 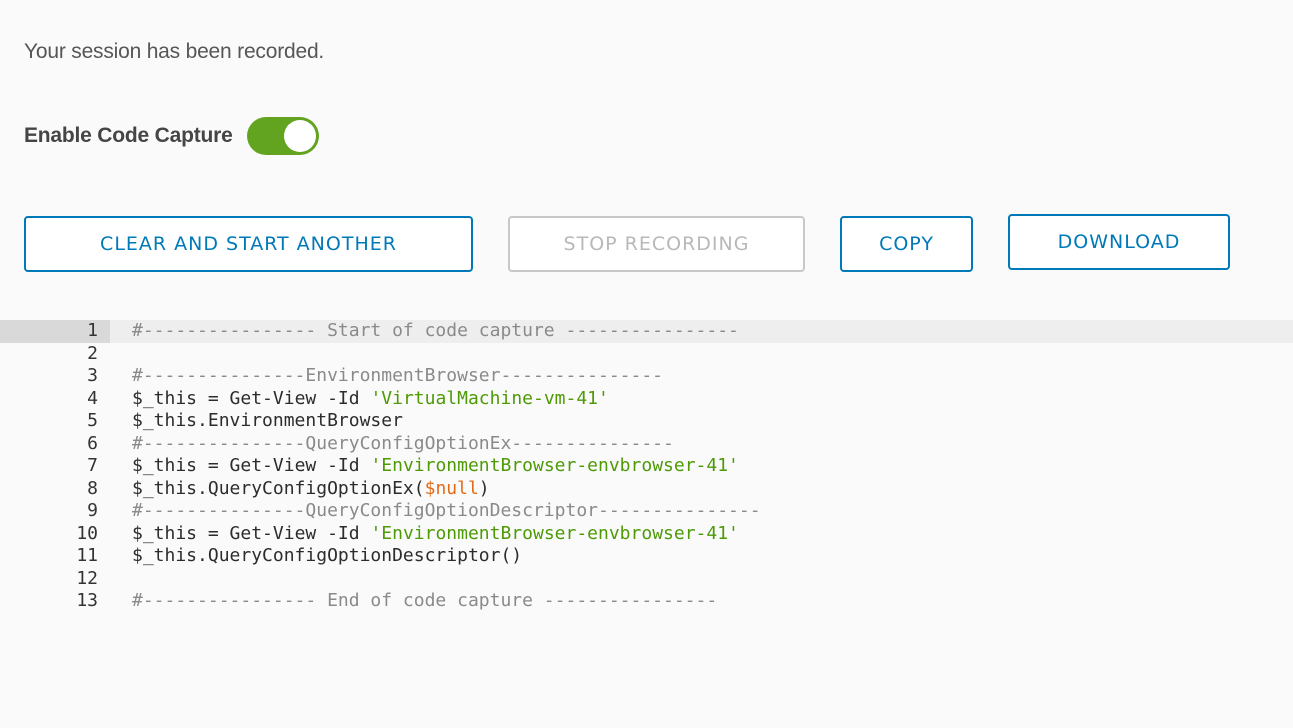 I want to click on code-line-content: $_this.QueryConfigOptionDescriptor(), so click(x=327, y=556).